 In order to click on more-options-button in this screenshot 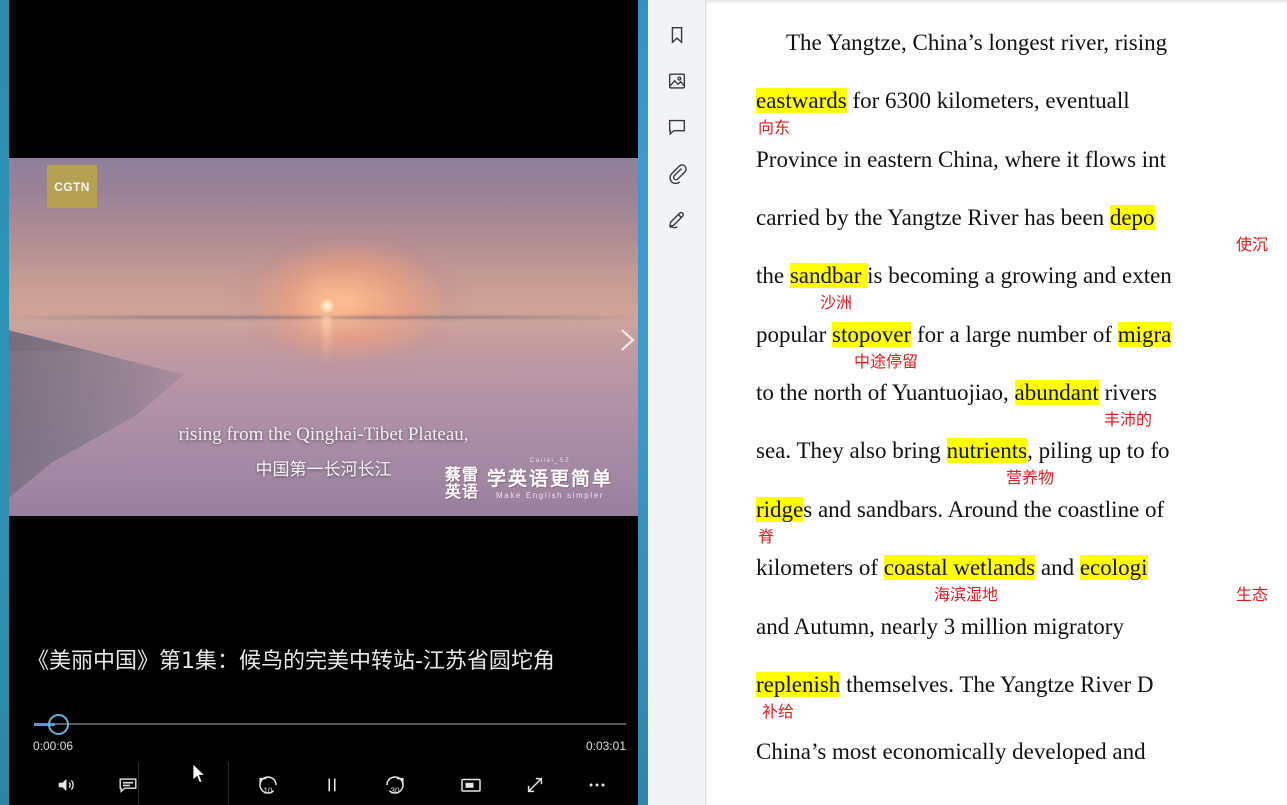, I will do `click(597, 785)`.